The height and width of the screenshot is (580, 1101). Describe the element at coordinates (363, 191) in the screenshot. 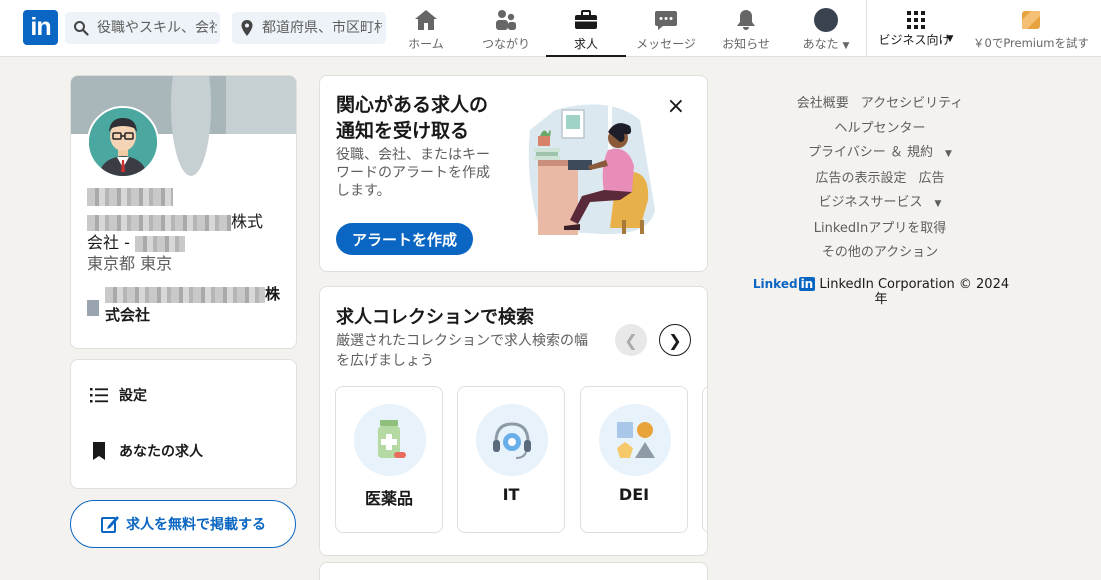

I see `alert-desc-line3: します。` at that location.